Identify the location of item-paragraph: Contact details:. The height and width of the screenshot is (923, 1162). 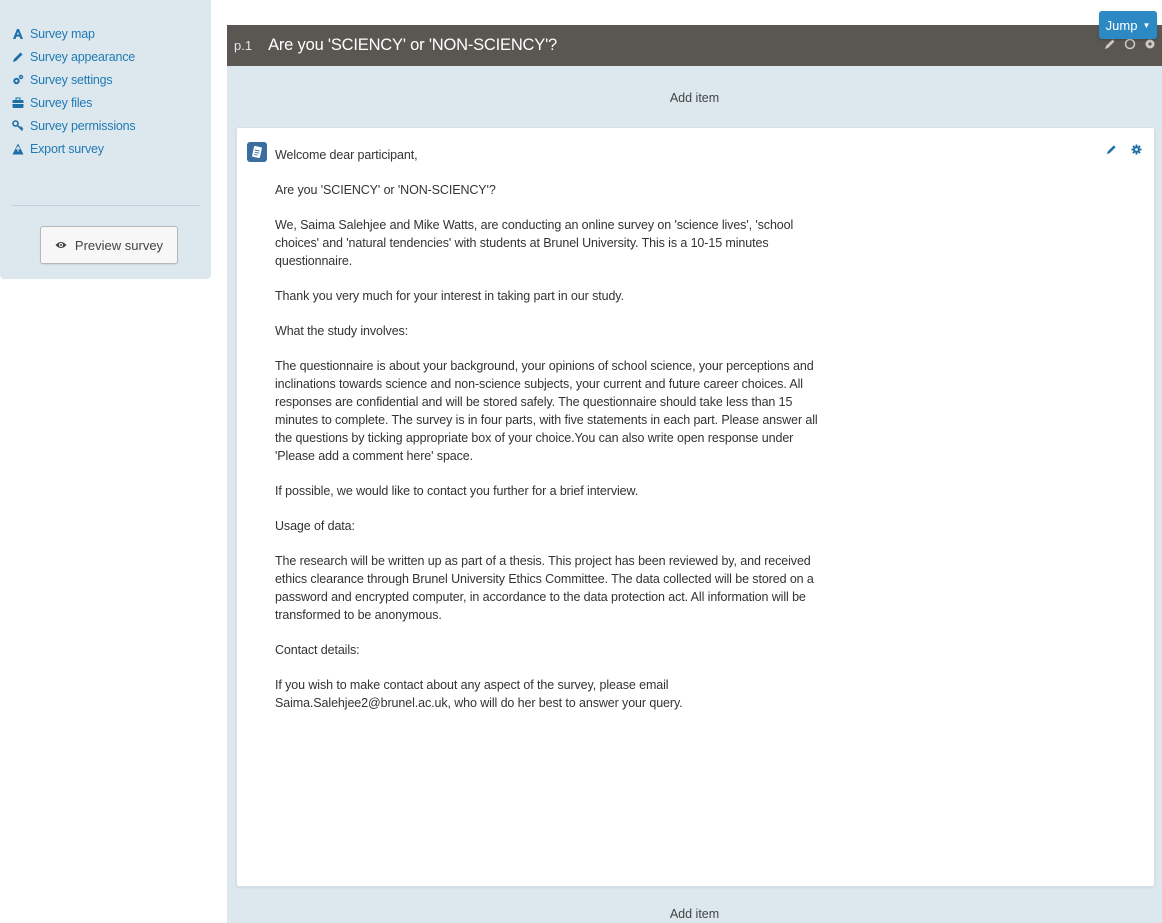
(317, 650).